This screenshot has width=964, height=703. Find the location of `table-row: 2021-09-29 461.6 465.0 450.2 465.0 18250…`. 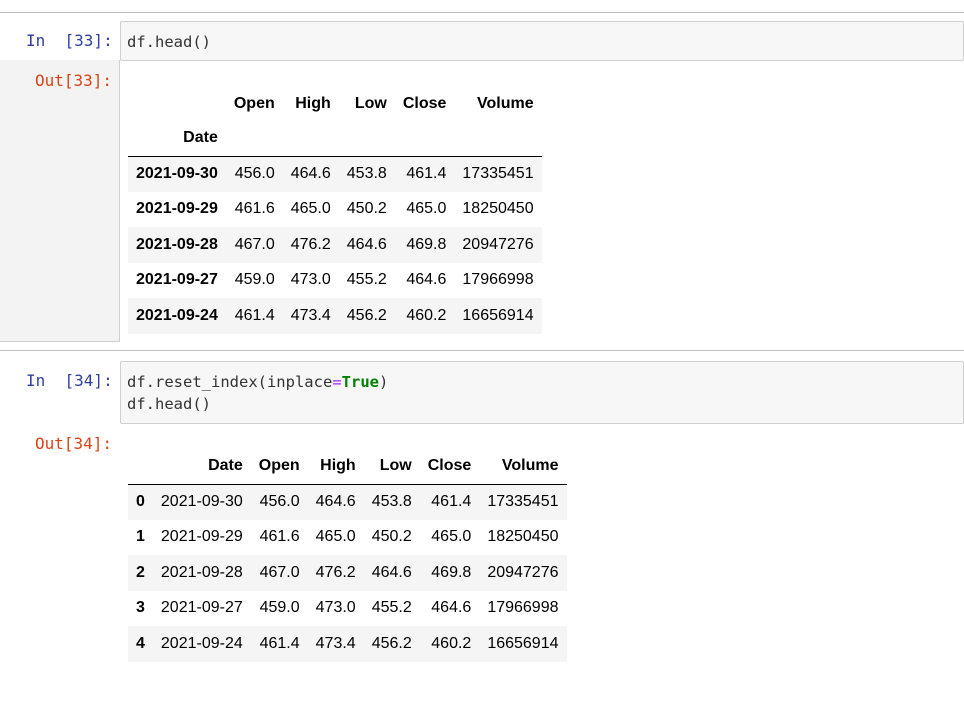

table-row: 2021-09-29 461.6 465.0 450.2 465.0 18250… is located at coordinates (335, 210).